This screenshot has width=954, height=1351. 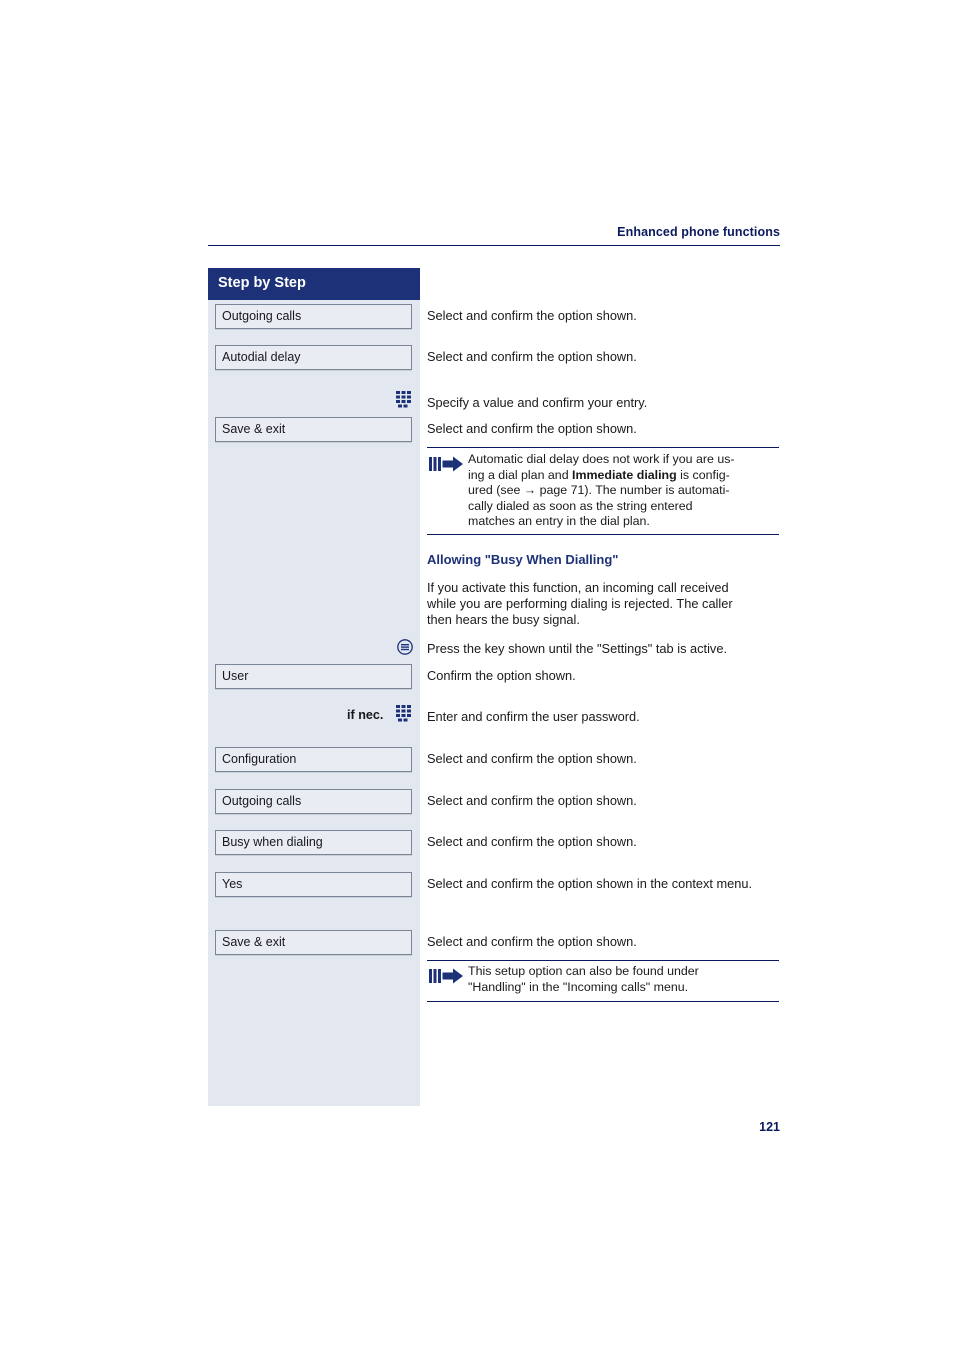 I want to click on sidebar-title: Step by Step, so click(x=262, y=283).